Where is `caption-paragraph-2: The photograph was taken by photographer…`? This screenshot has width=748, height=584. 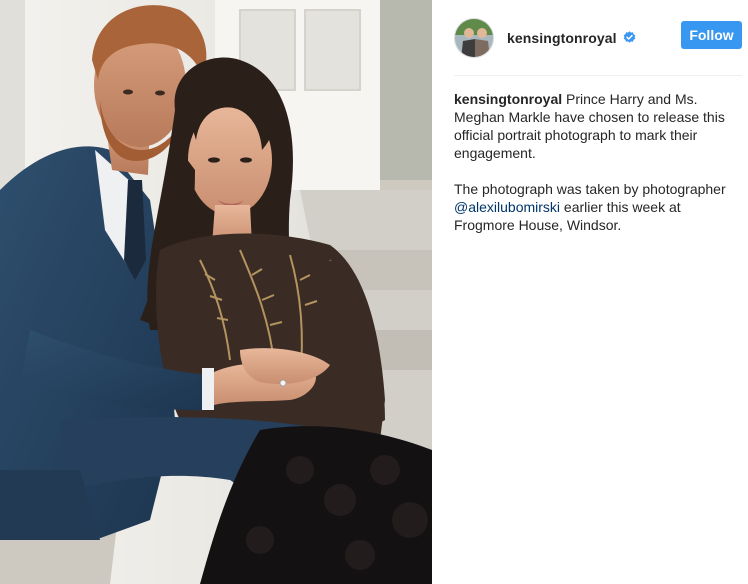
caption-paragraph-2: The photograph was taken by photographer… is located at coordinates (599, 207).